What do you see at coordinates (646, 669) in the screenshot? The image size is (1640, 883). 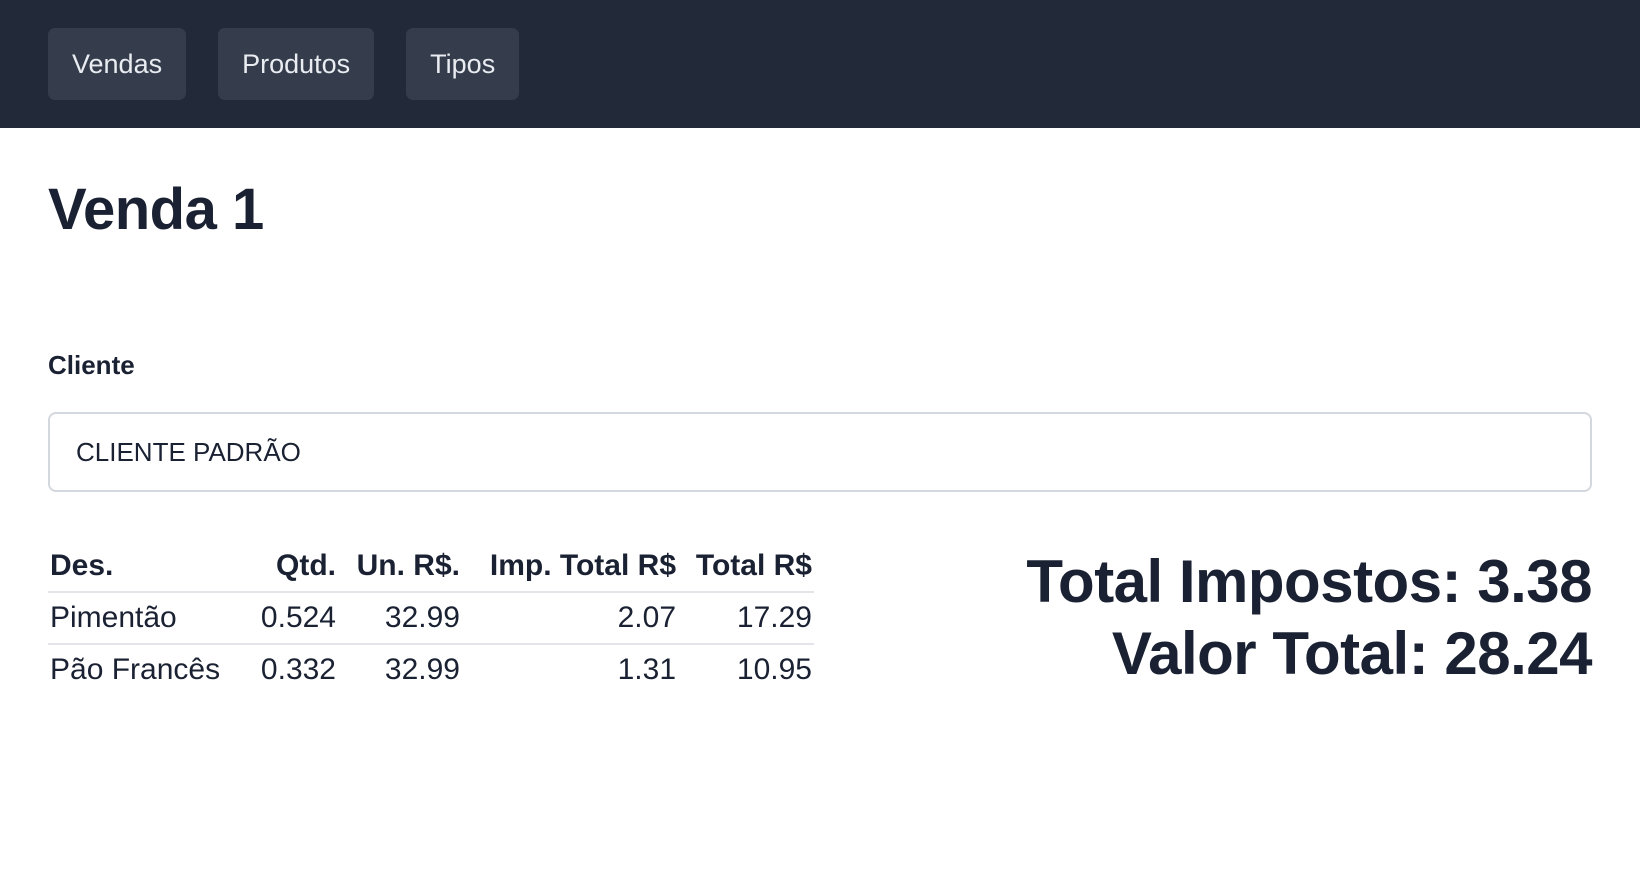 I see `cell-tax-total: 1.31` at bounding box center [646, 669].